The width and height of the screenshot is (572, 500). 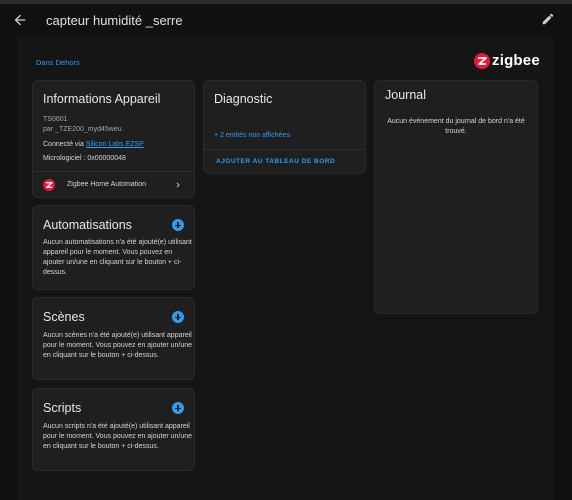 I want to click on divider, so click(x=284, y=149).